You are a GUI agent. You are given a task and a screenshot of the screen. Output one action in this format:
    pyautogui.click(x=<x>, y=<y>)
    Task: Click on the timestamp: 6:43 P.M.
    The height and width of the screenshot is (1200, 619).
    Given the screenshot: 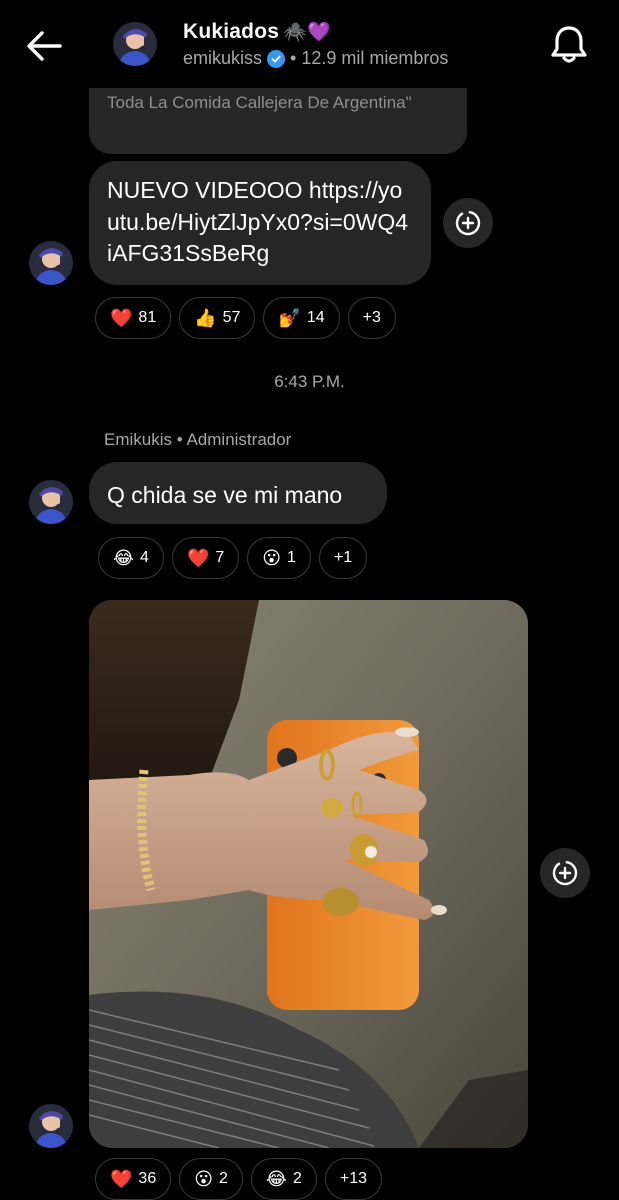 What is the action you would take?
    pyautogui.click(x=309, y=381)
    